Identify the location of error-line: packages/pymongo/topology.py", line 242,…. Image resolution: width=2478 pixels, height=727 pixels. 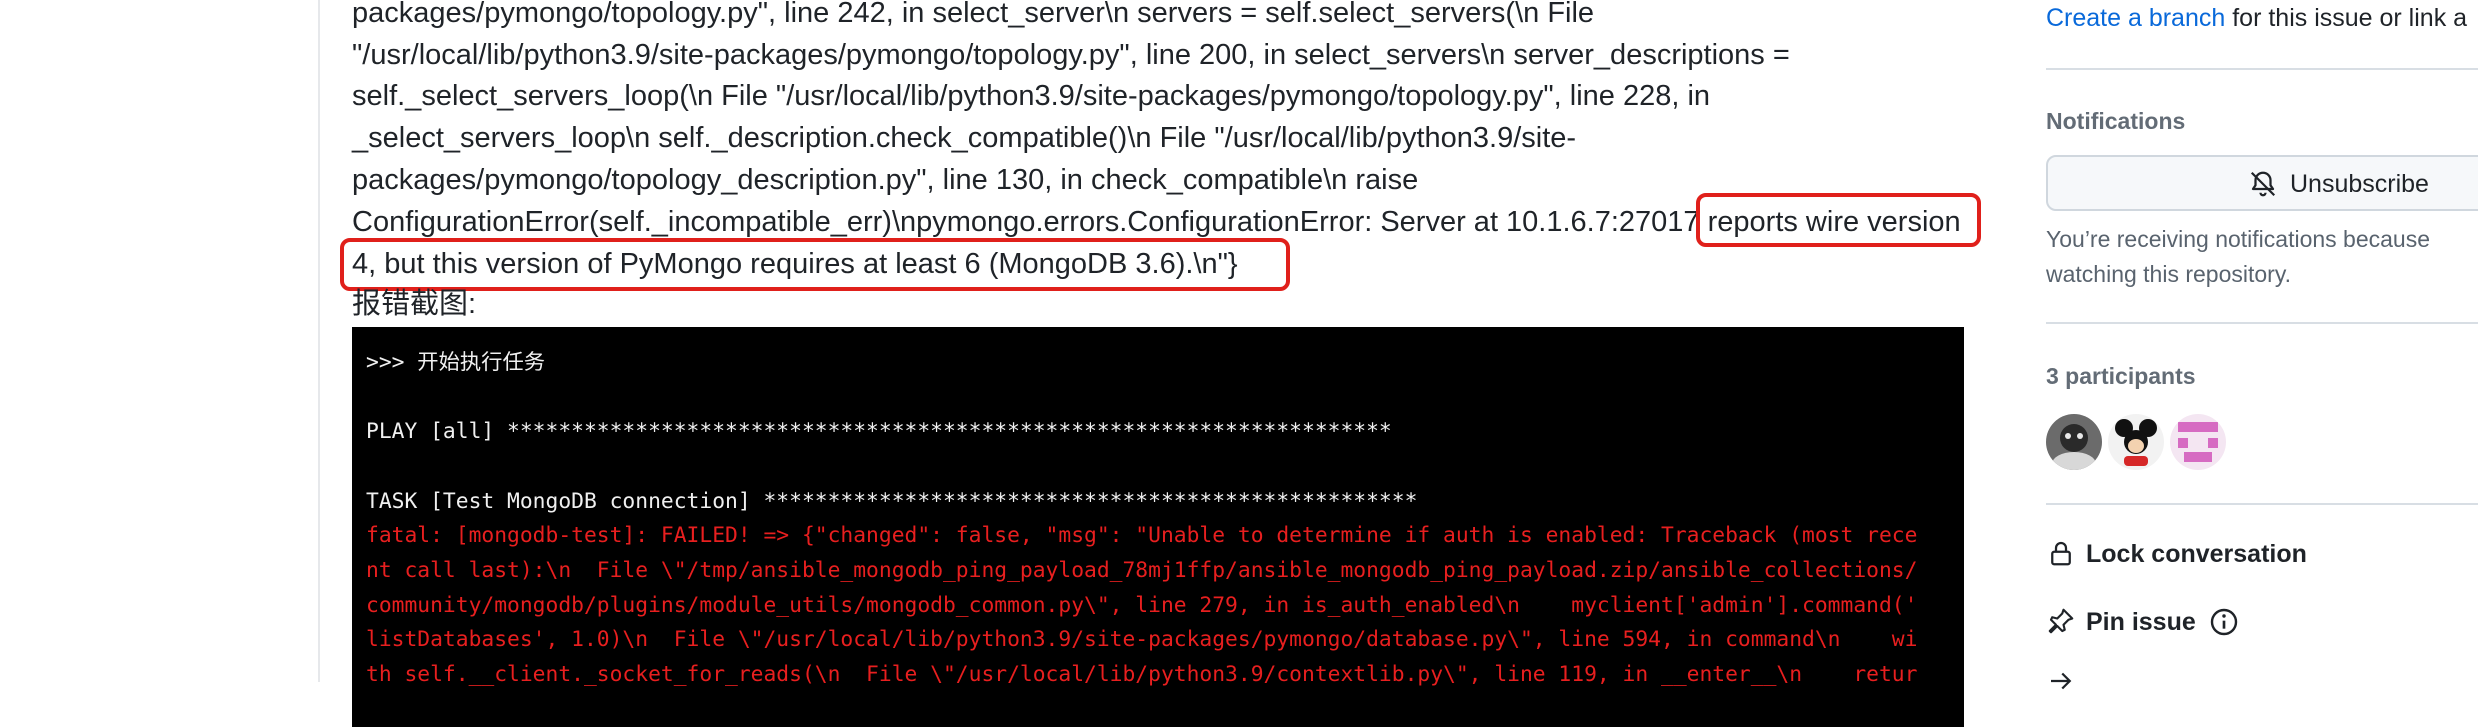
(973, 14).